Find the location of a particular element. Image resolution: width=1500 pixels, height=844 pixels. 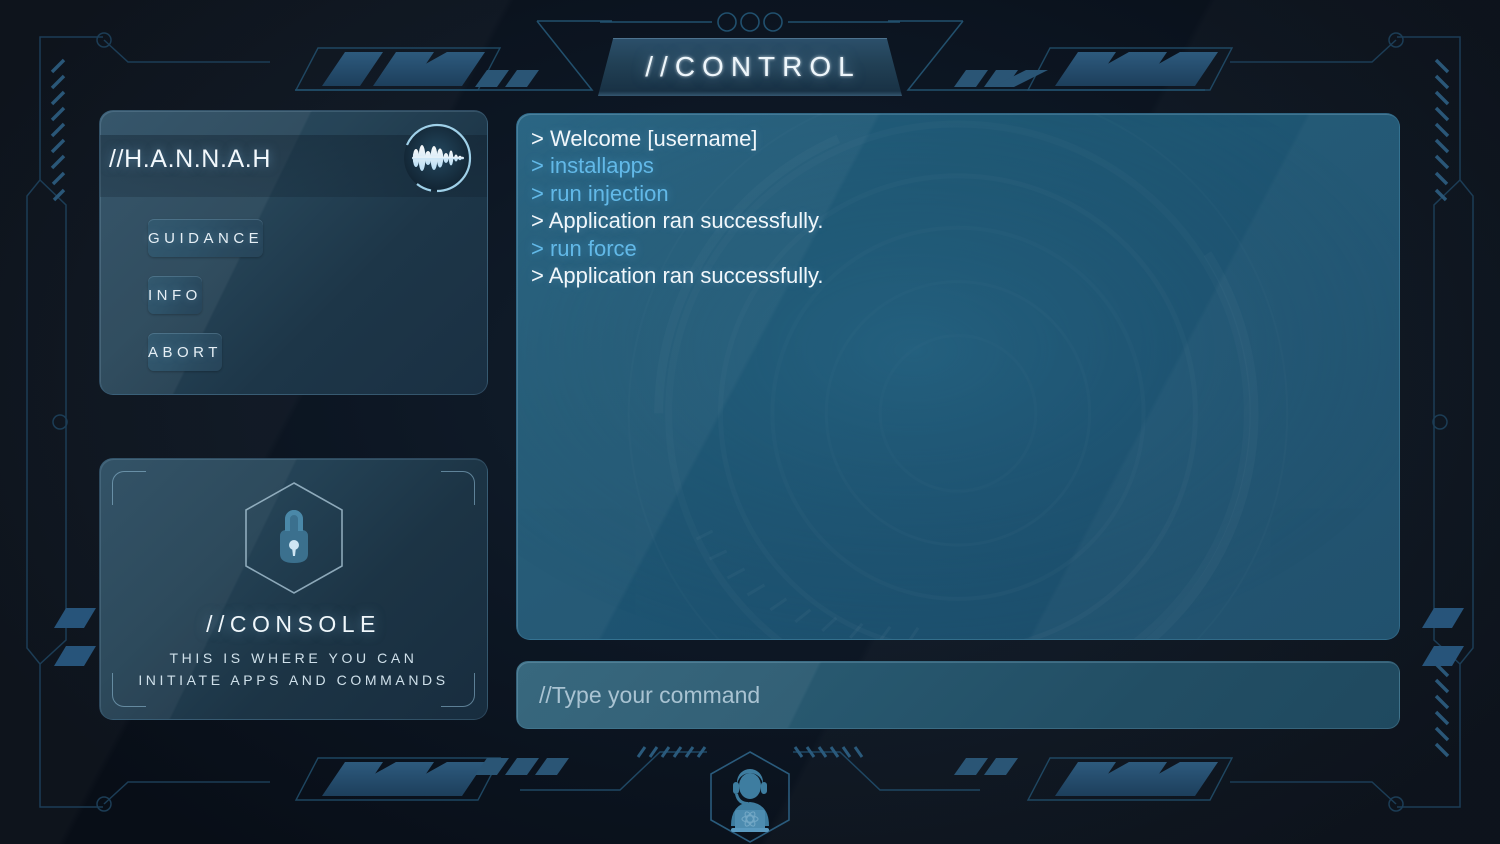

guidance-button: GUIDANCE is located at coordinates (206, 238).